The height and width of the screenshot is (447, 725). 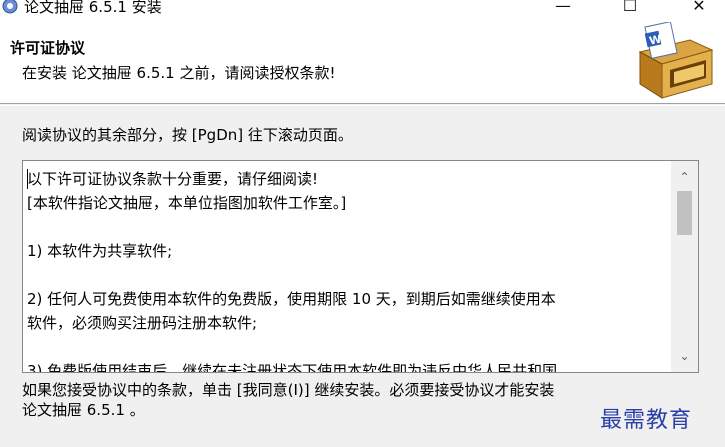 I want to click on drawer-logo-icon: W, so click(x=676, y=60).